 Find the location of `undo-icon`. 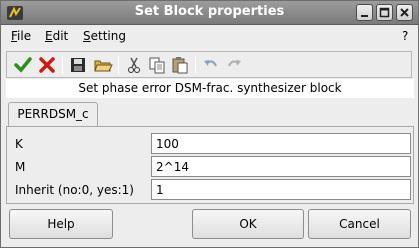

undo-icon is located at coordinates (211, 65).